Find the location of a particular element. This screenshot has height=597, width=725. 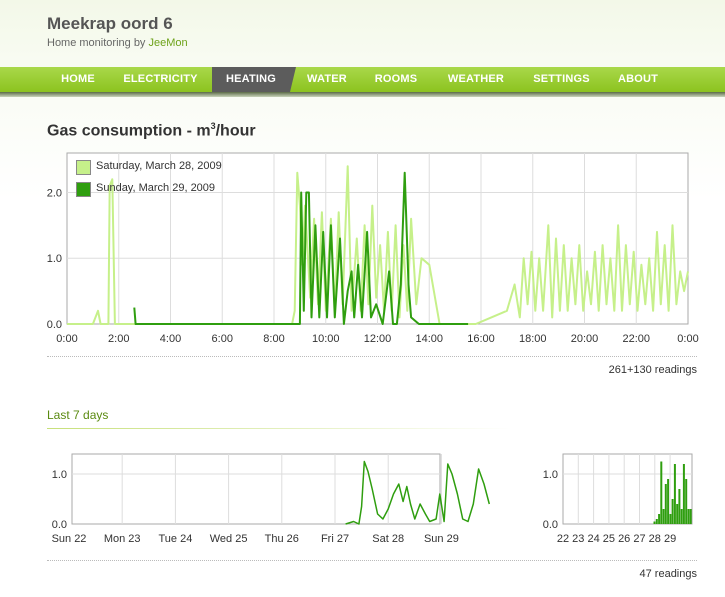

legend-swatch-dark is located at coordinates (83, 189).